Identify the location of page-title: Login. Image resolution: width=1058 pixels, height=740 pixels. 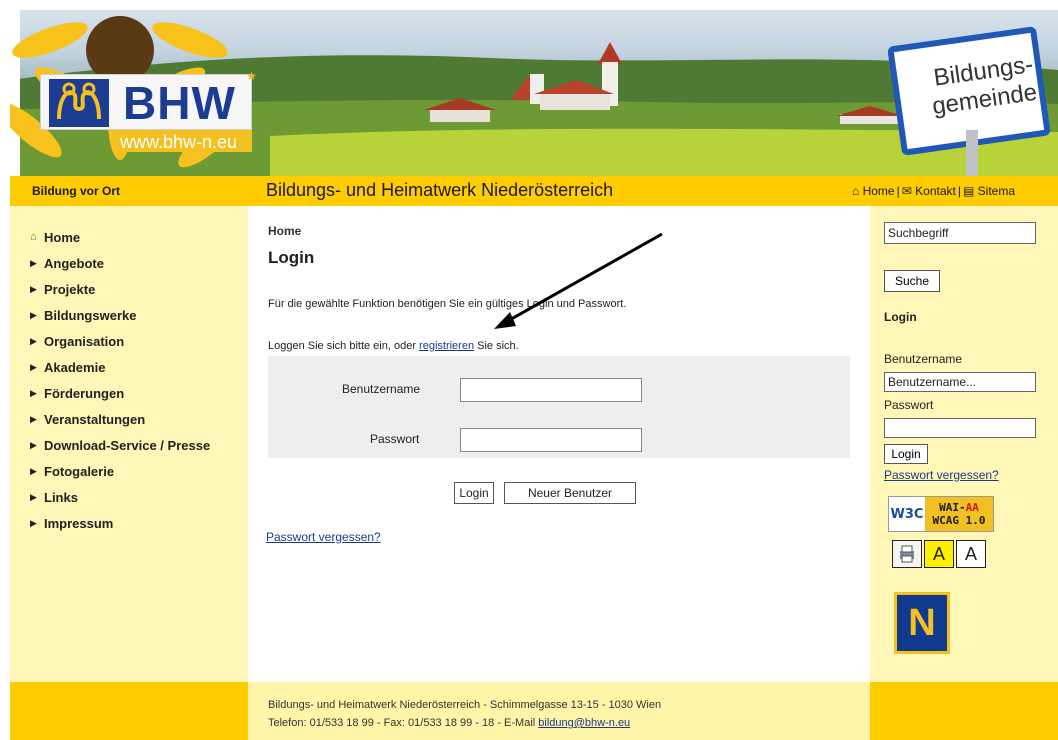
(291, 257).